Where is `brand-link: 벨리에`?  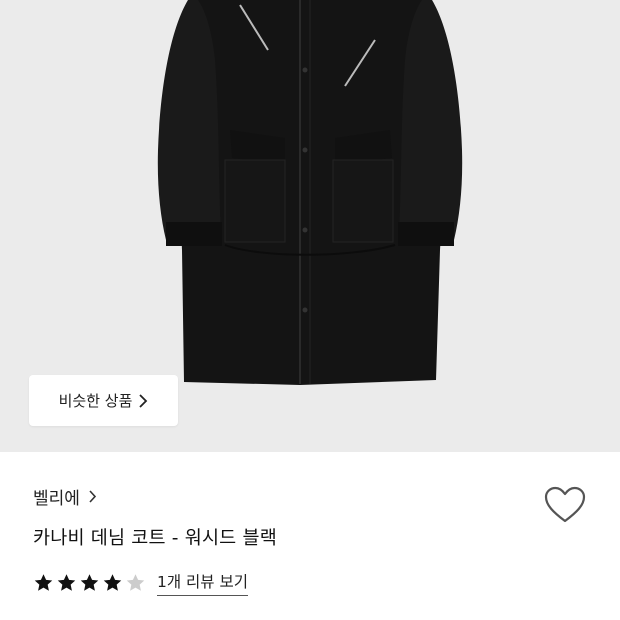
brand-link: 벨리에 is located at coordinates (65, 496).